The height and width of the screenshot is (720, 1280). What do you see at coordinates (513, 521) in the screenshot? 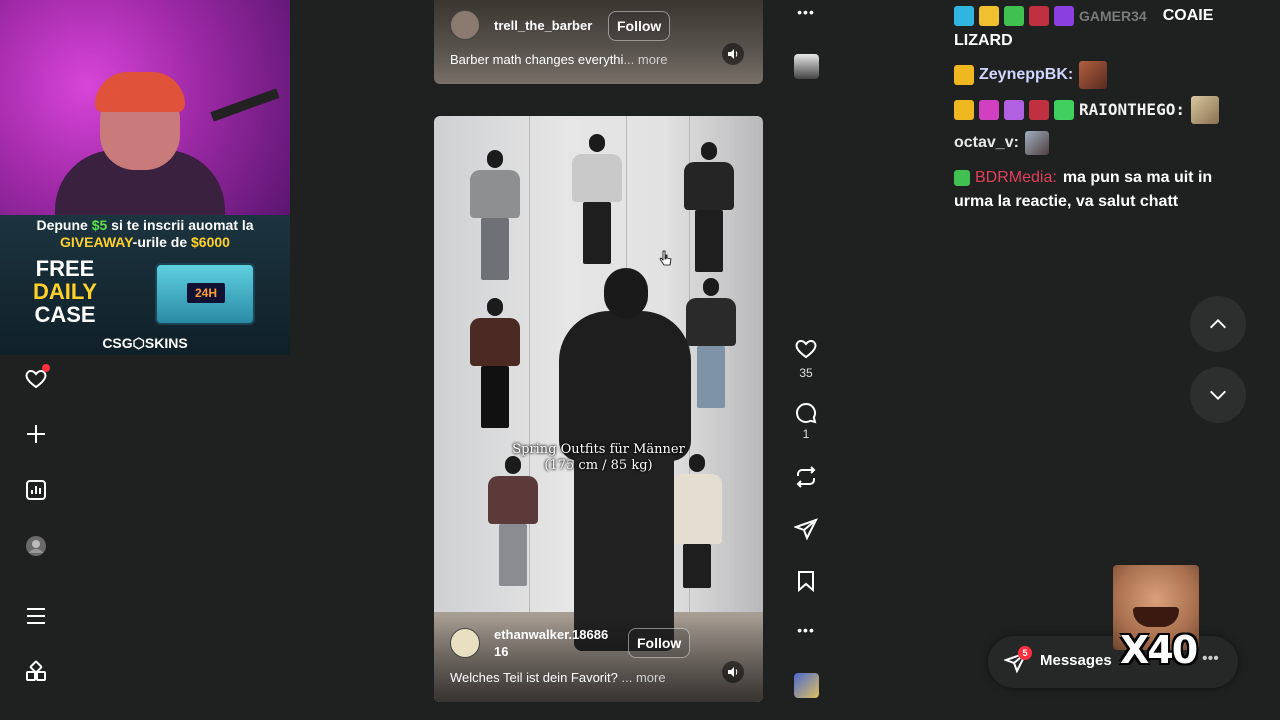
I see `outfit-burgundy-jacket` at bounding box center [513, 521].